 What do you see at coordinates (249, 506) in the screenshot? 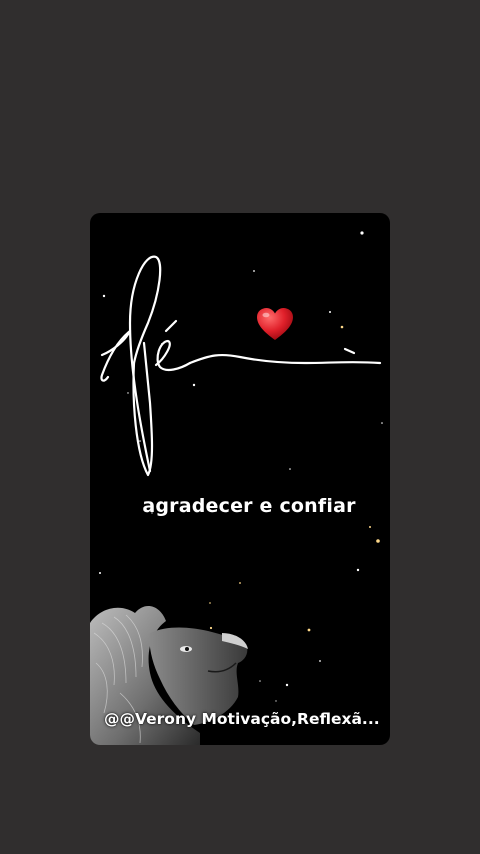
I see `story-caption: agradecer e confiar` at bounding box center [249, 506].